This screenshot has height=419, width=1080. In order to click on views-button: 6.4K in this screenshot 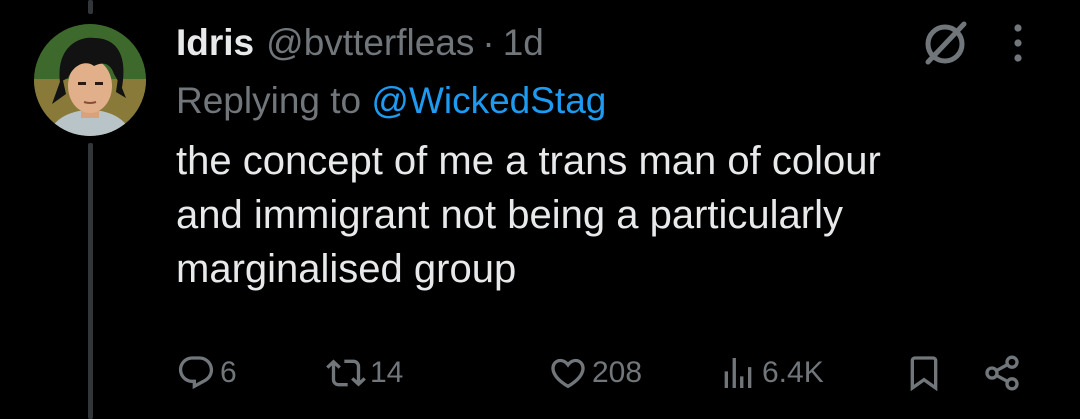, I will do `click(771, 373)`.